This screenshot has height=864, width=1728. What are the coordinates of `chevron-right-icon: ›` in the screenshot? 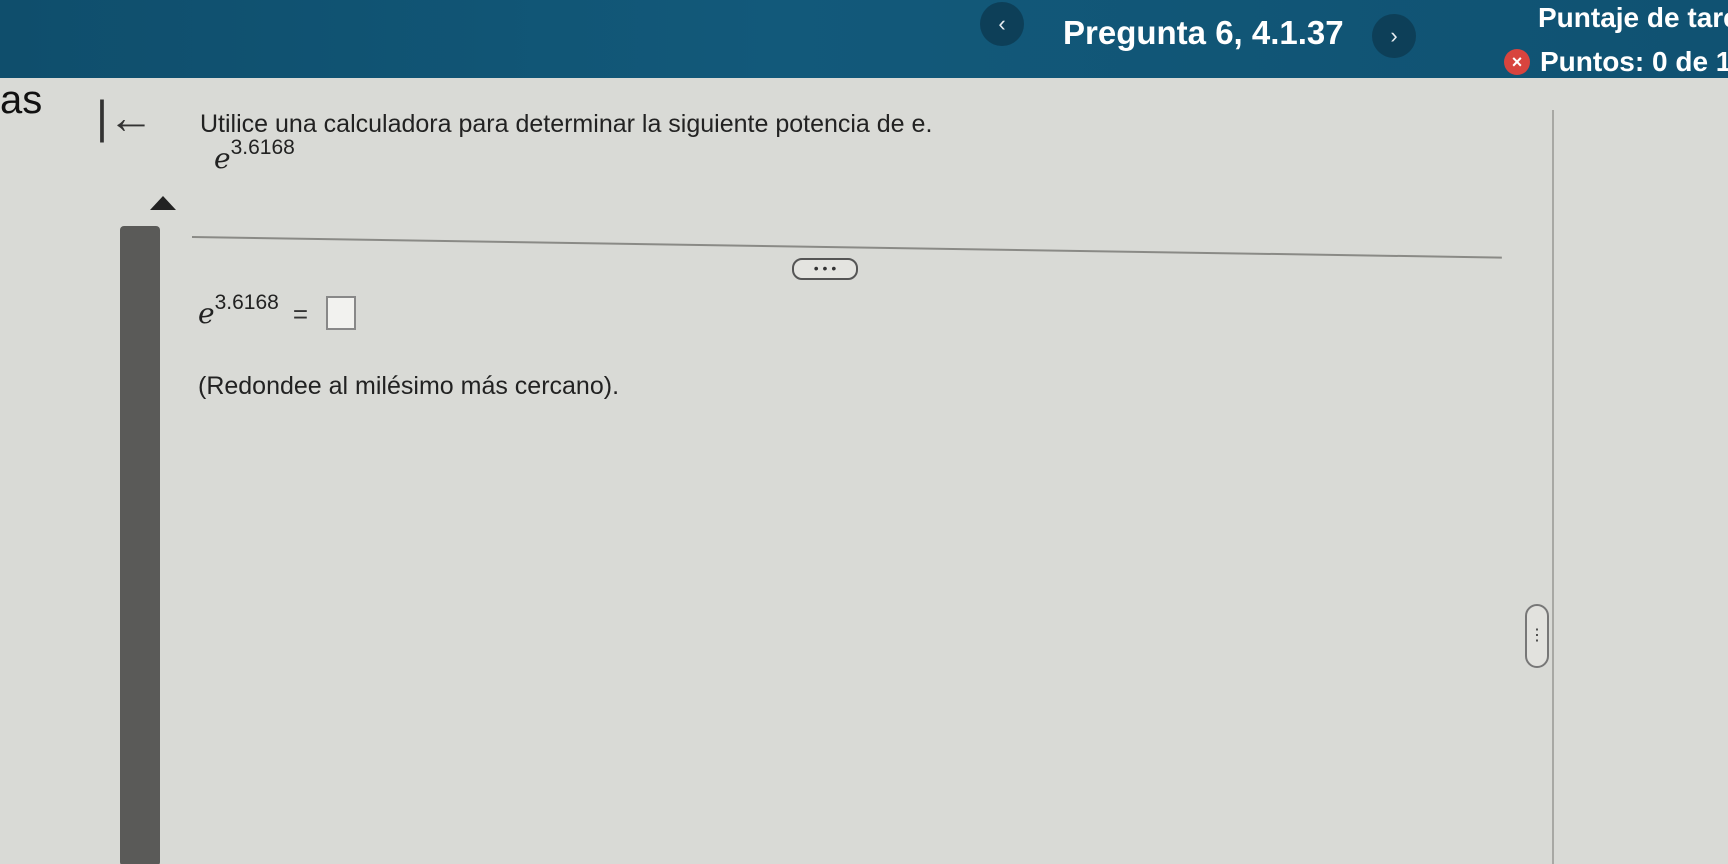 It's located at (1394, 35).